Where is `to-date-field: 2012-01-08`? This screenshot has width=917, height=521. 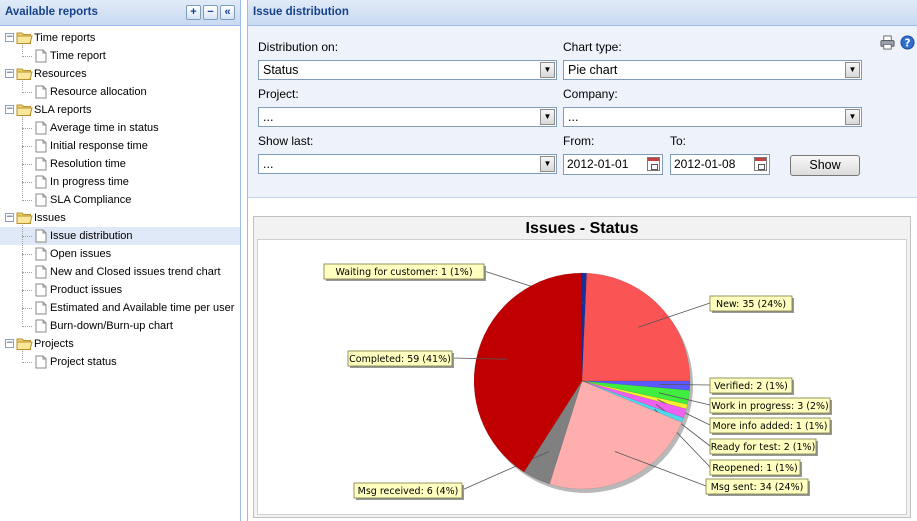 to-date-field: 2012-01-08 is located at coordinates (720, 164).